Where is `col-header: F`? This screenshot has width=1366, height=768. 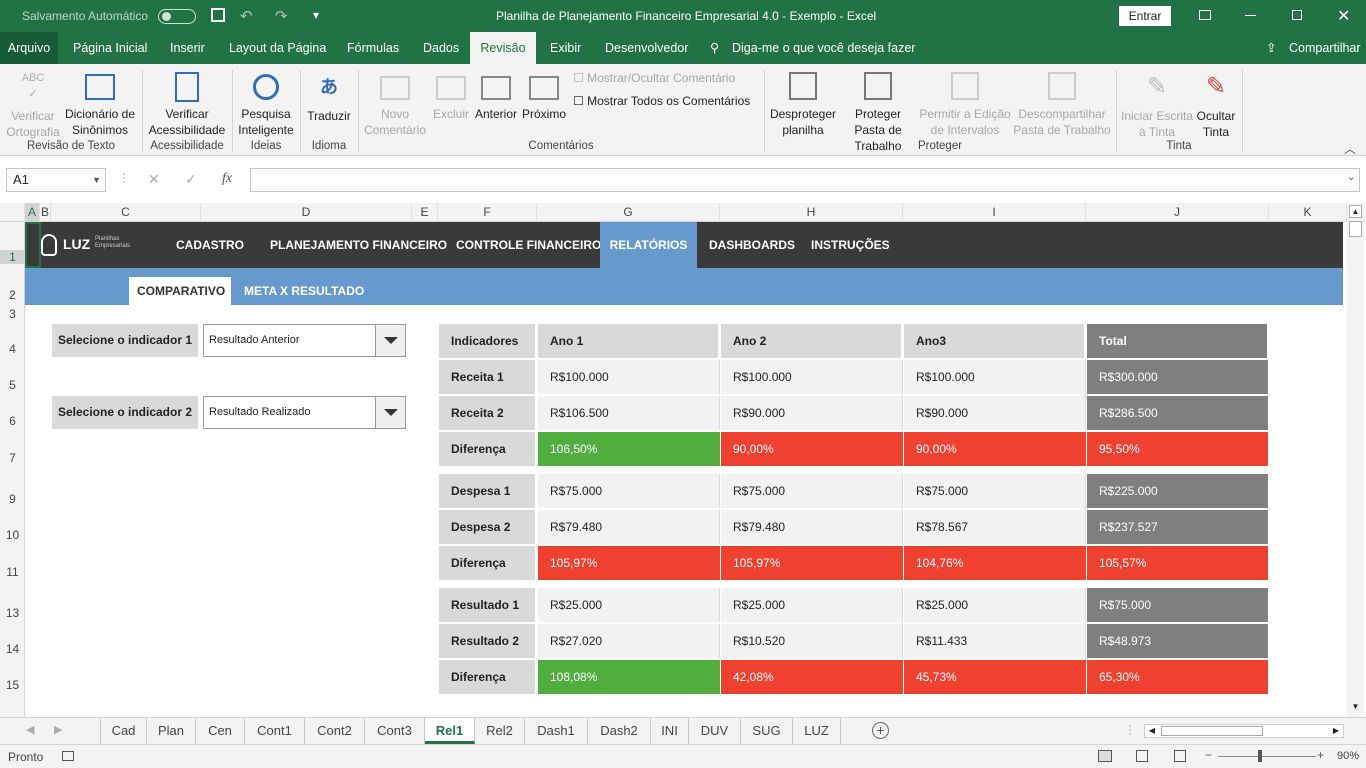
col-header: F is located at coordinates (487, 212).